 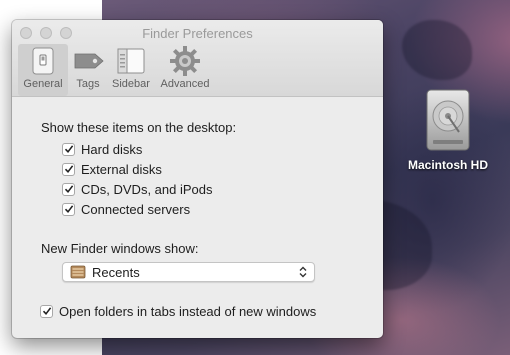 I want to click on chevron-up-down-icon, so click(x=303, y=272).